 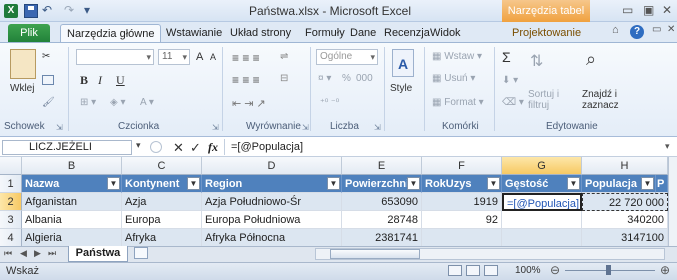 What do you see at coordinates (510, 80) in the screenshot?
I see `fill-icon: ⬇ ▾` at bounding box center [510, 80].